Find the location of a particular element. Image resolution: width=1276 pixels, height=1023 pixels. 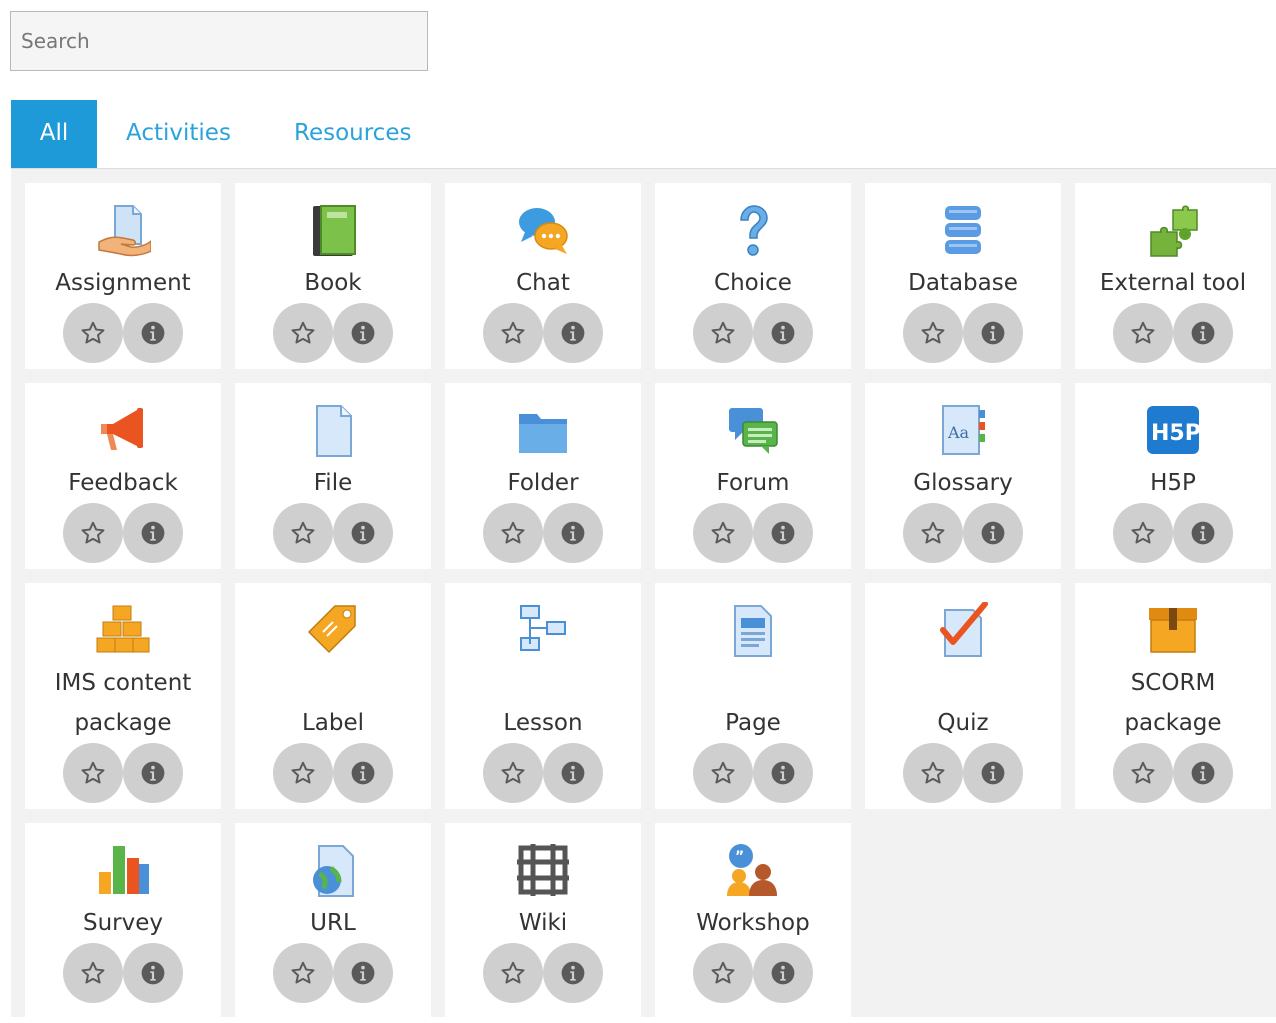

module-card-h5p: H5P H5P is located at coordinates (1173, 476).